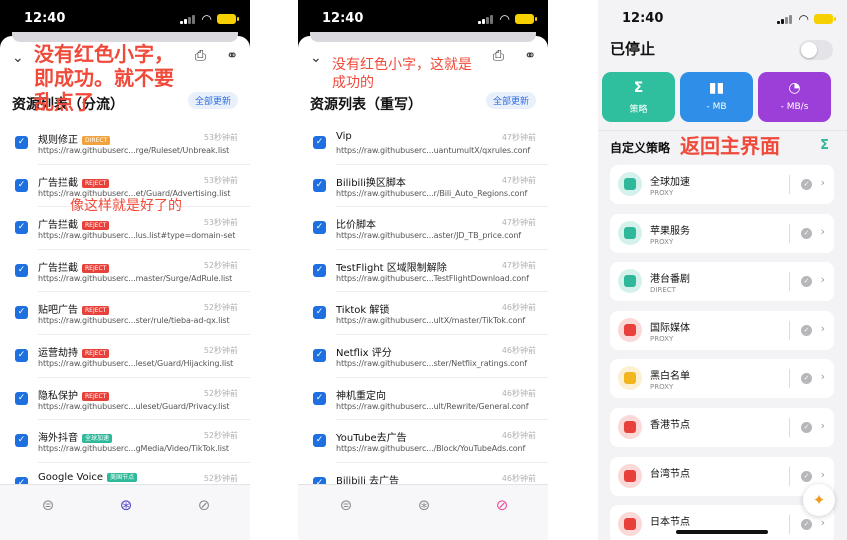 The image size is (847, 540). What do you see at coordinates (366, 105) in the screenshot?
I see `page-title: 资源列表（重写）` at bounding box center [366, 105].